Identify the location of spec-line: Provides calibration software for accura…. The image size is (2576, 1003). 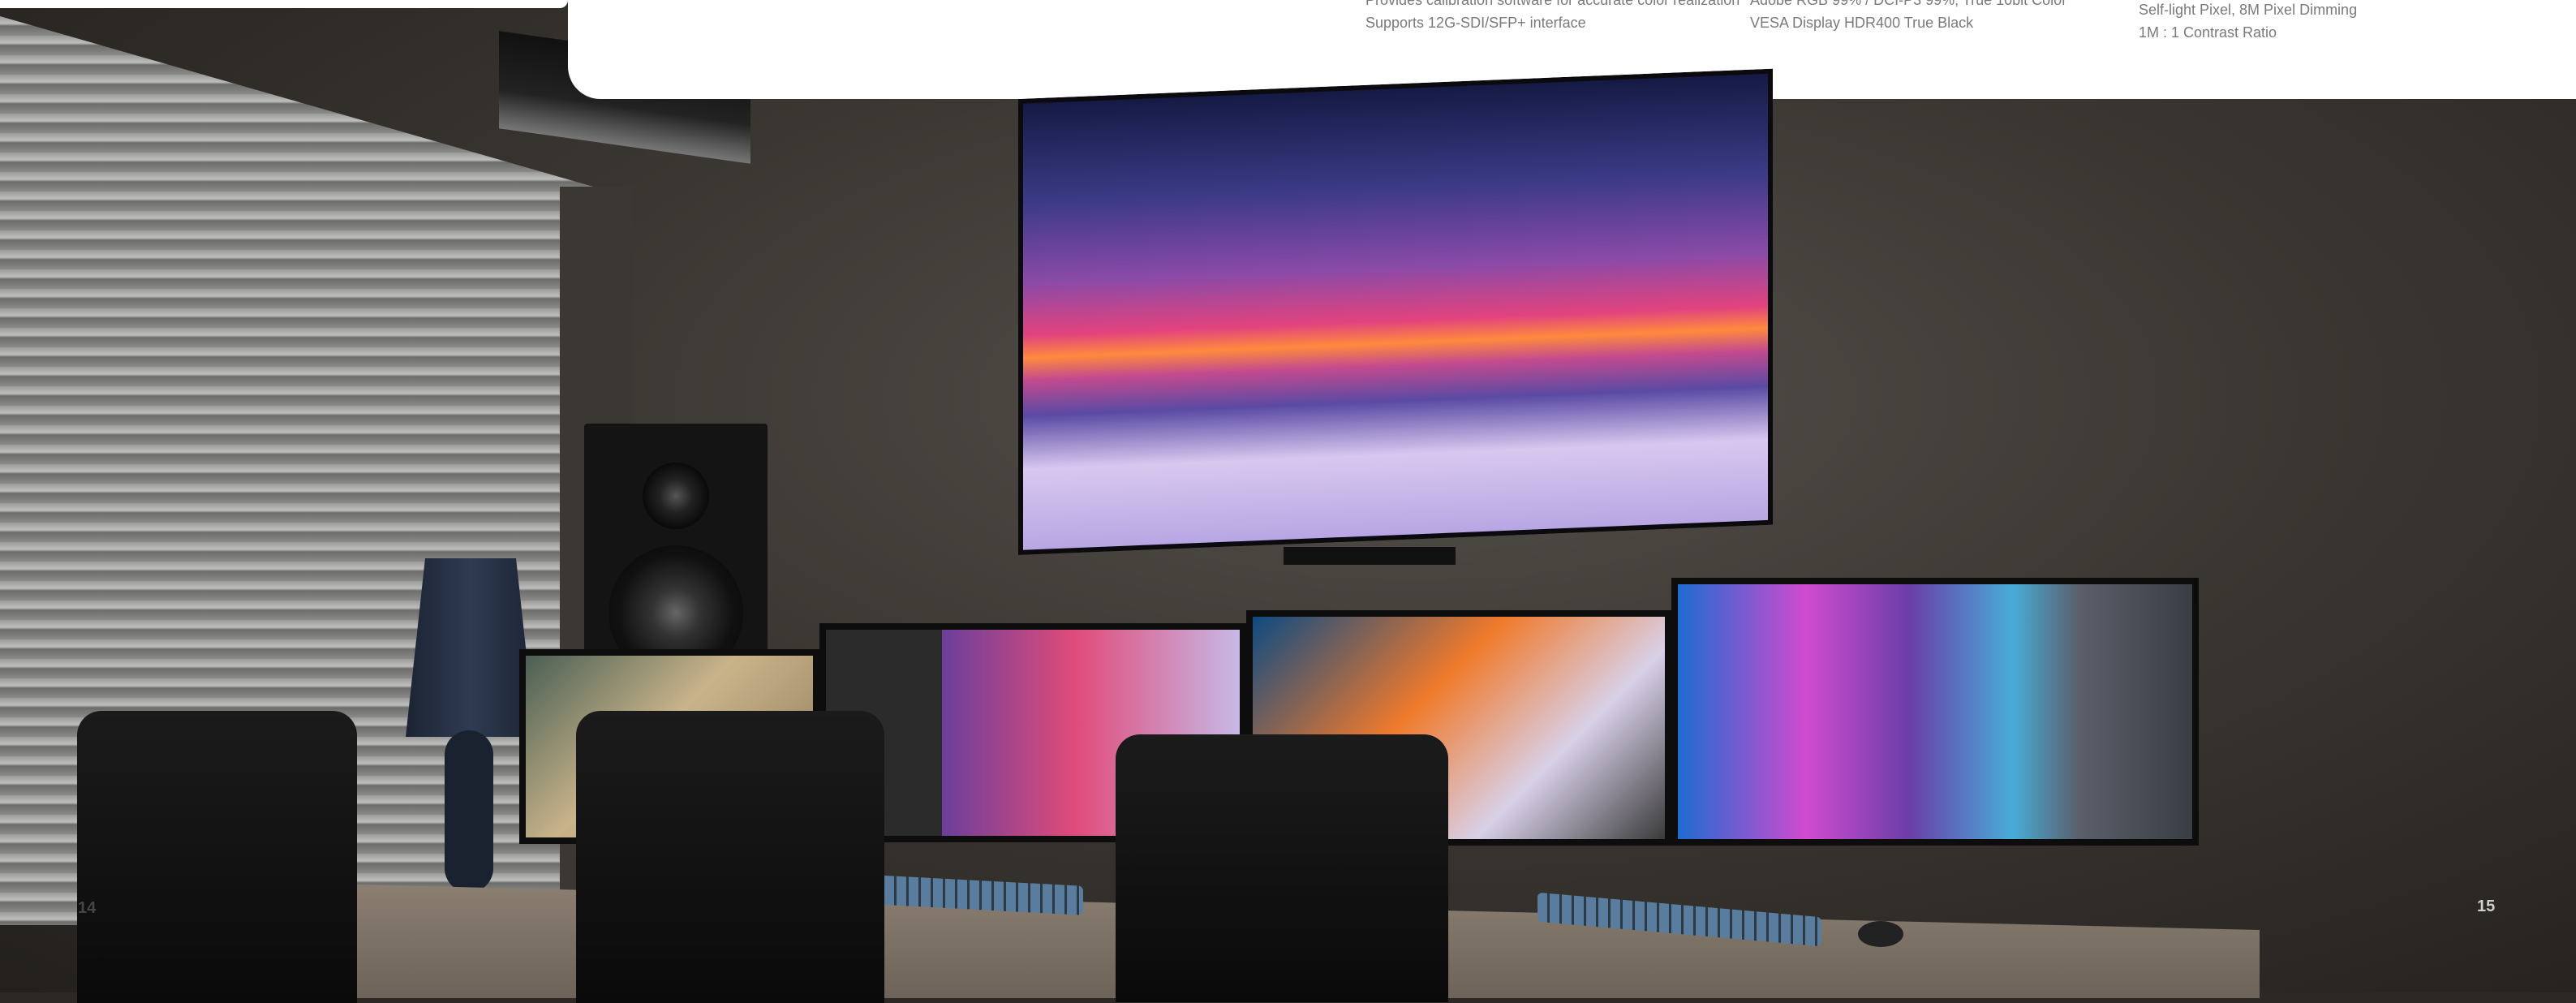
(1552, 4).